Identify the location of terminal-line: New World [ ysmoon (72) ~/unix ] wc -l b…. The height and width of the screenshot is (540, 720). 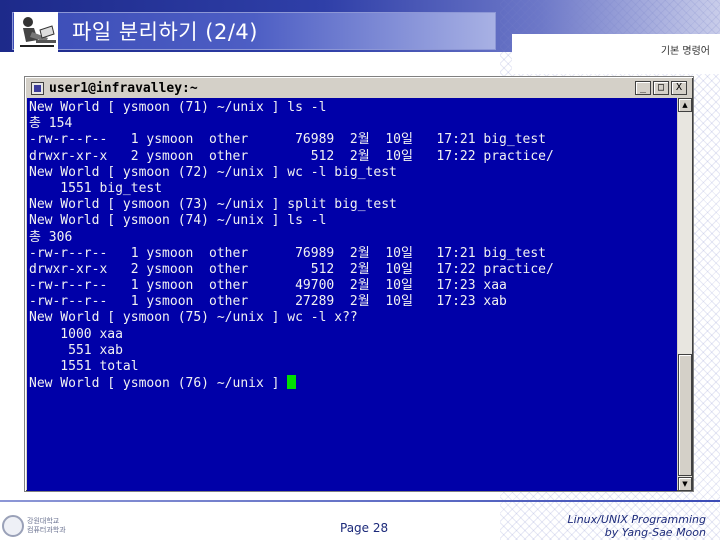
(213, 172).